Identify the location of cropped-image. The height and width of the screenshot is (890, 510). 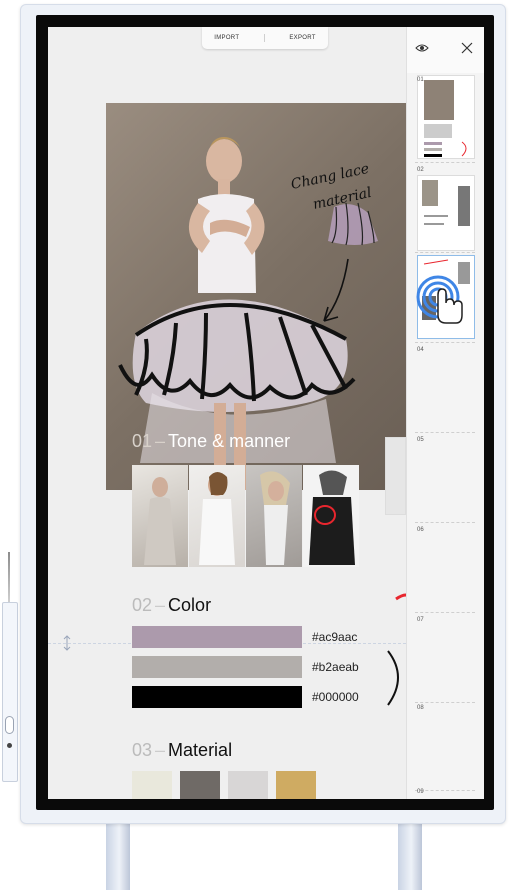
(395, 476).